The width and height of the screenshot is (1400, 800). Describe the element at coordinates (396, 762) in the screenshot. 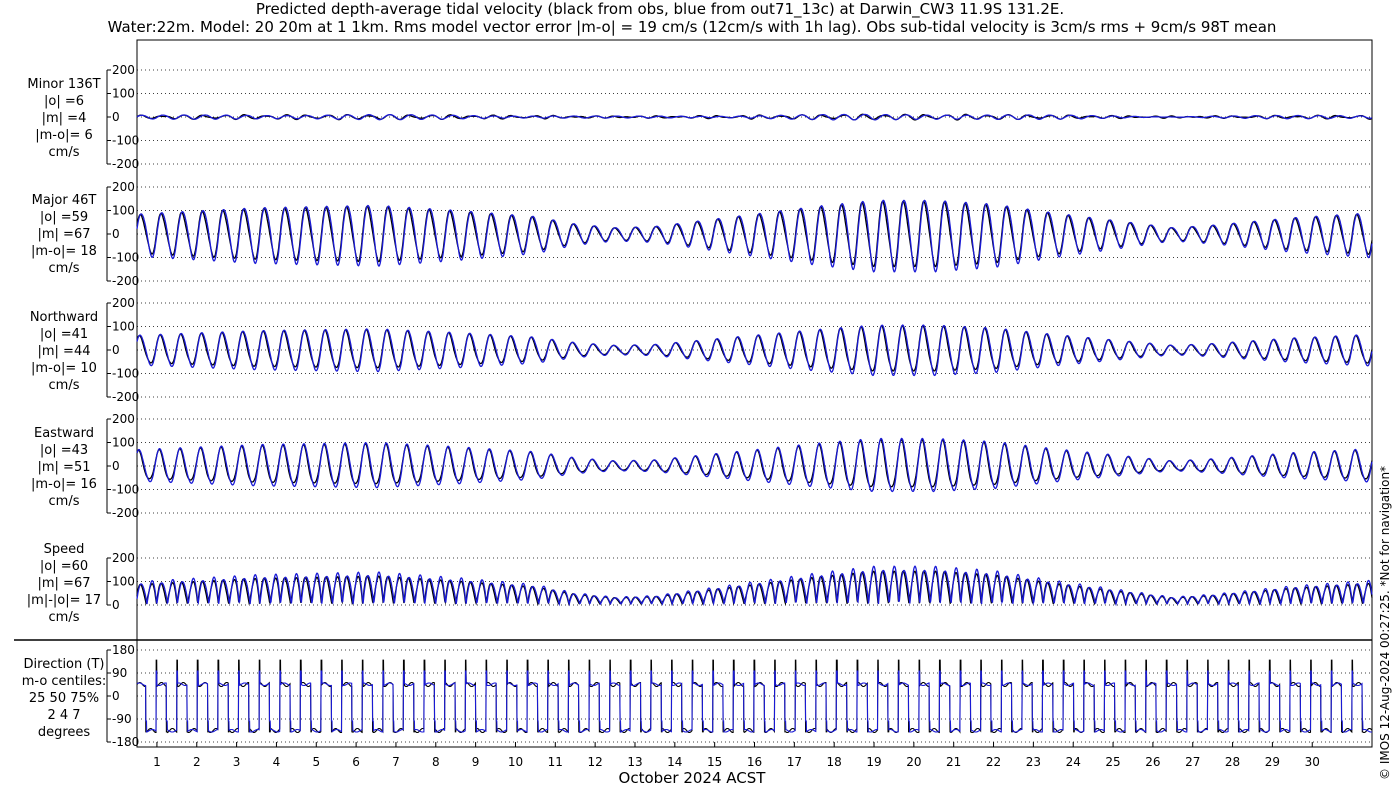

I see `x-tick-label: 7` at that location.